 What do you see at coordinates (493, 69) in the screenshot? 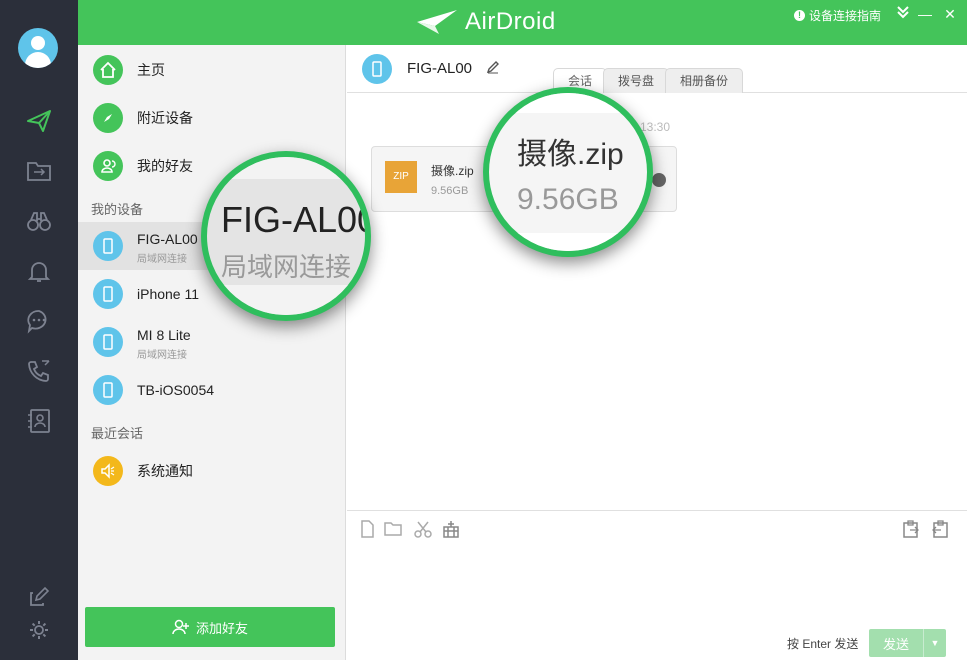
I see `pencil-icon` at bounding box center [493, 69].